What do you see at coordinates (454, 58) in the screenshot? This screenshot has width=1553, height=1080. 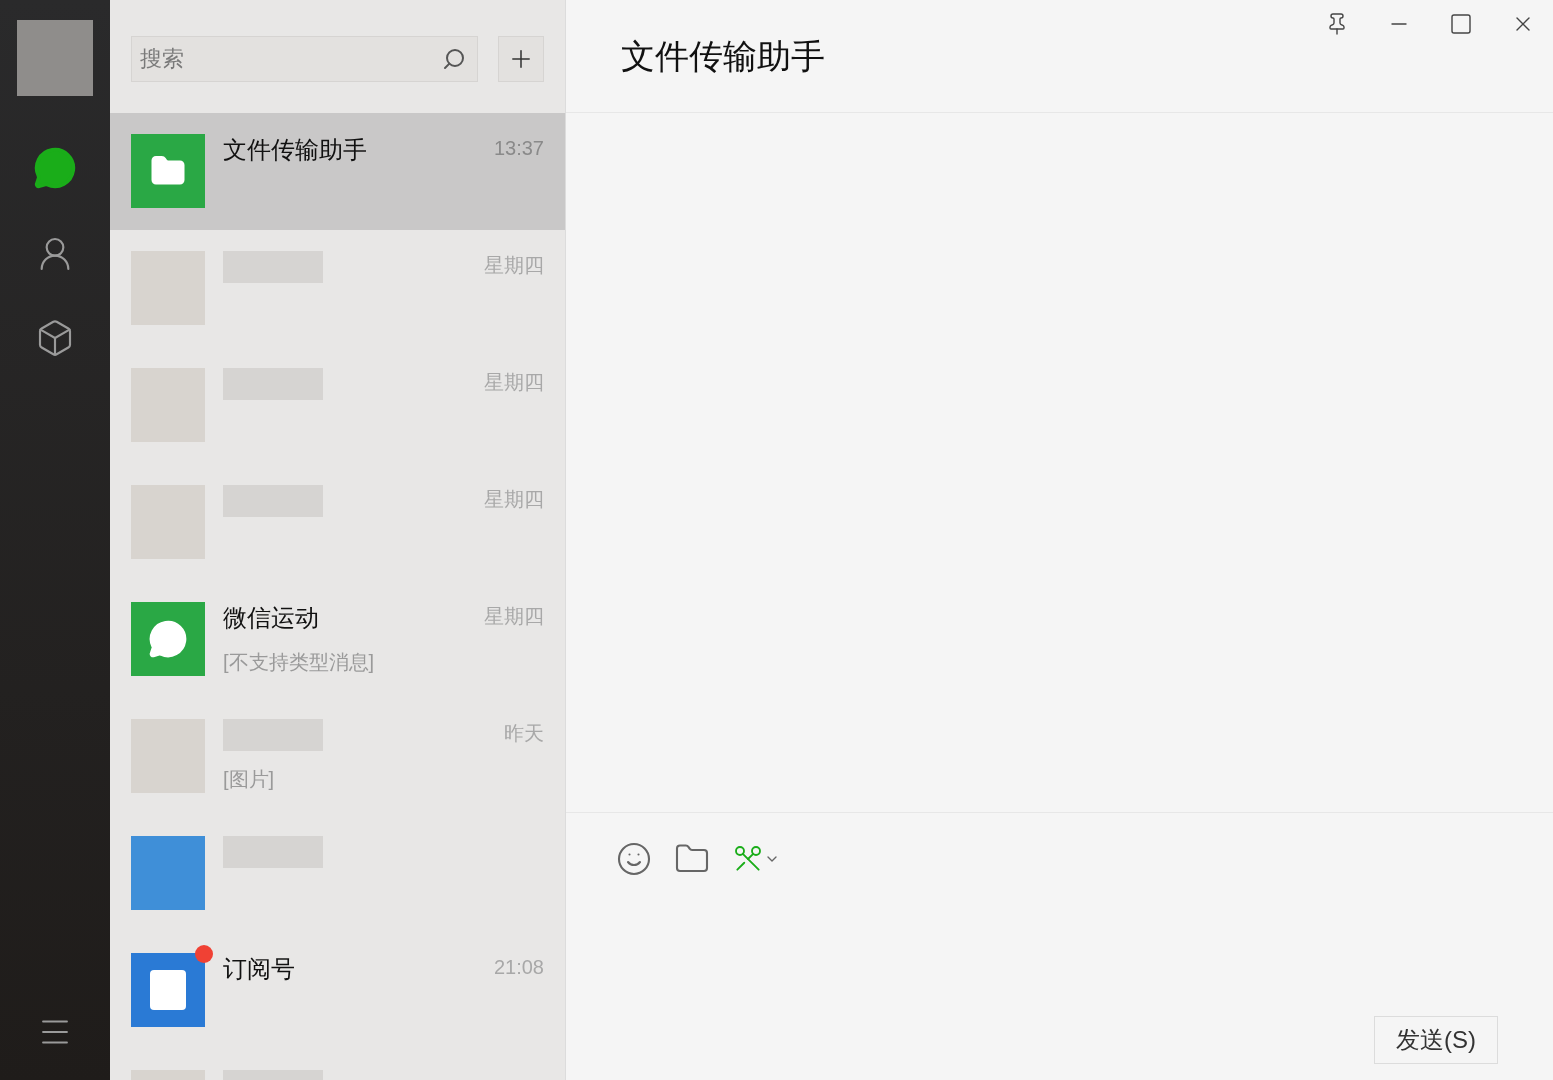 I see `search-icon` at bounding box center [454, 58].